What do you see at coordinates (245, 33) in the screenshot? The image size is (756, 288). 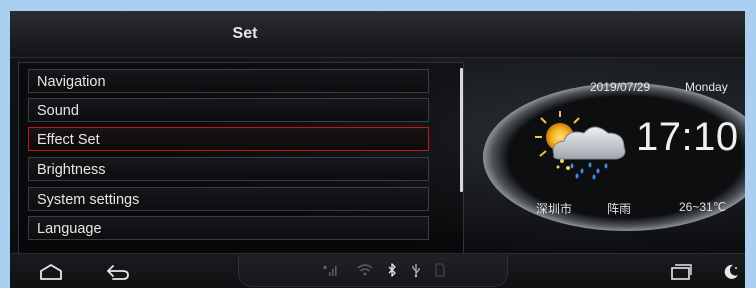 I see `page-title: Set` at bounding box center [245, 33].